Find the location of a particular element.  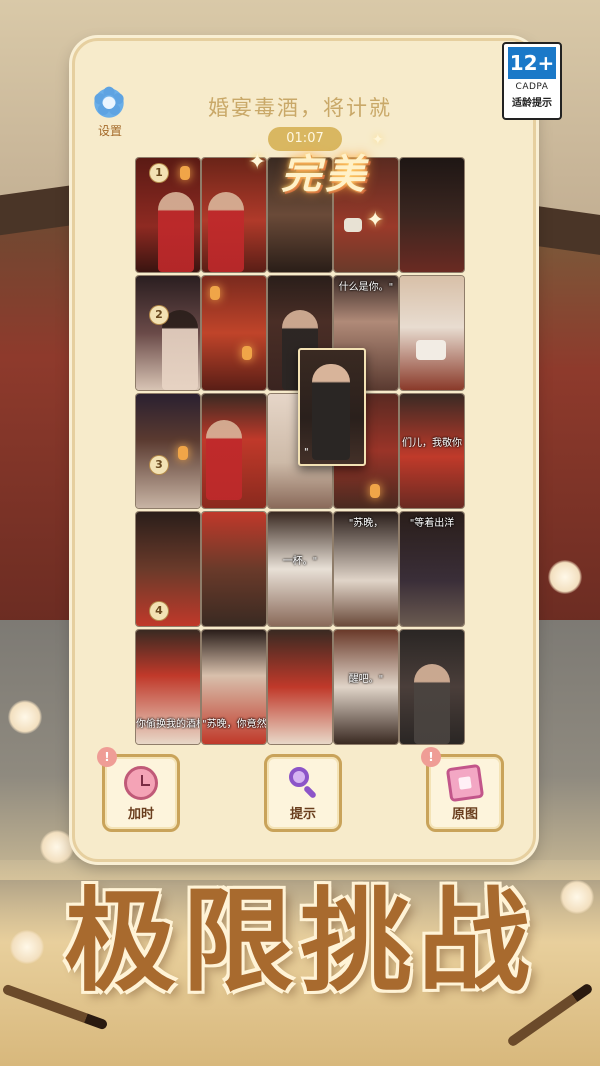

puzzle-tile: 们儿，我敬你 is located at coordinates (432, 451).